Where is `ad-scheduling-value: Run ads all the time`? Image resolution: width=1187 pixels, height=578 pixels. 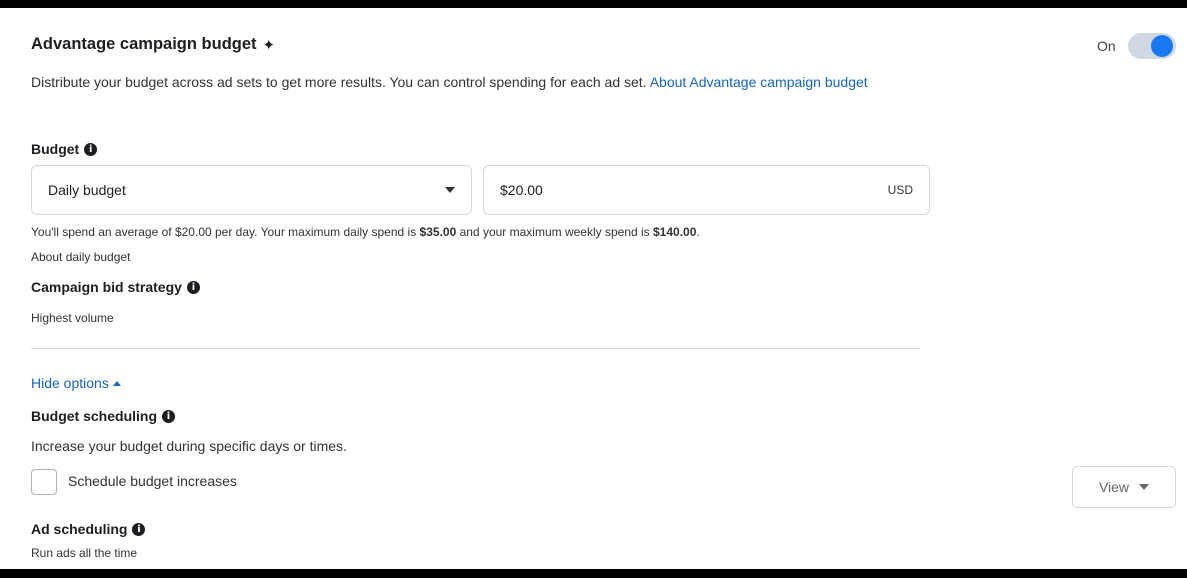
ad-scheduling-value: Run ads all the time is located at coordinates (84, 553).